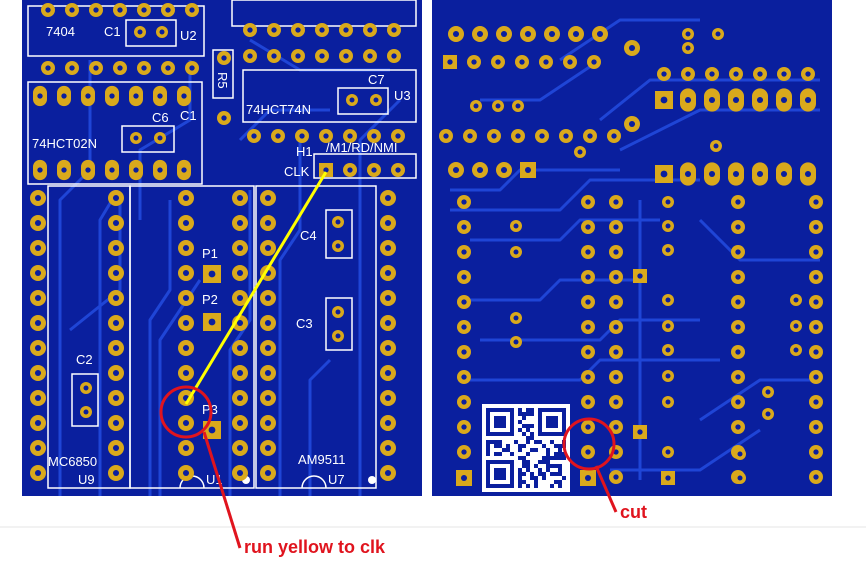  What do you see at coordinates (336, 479) in the screenshot?
I see `label-u7: U7` at bounding box center [336, 479].